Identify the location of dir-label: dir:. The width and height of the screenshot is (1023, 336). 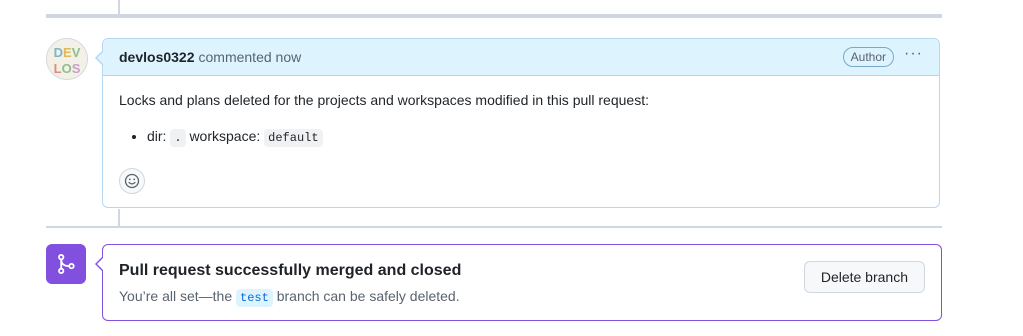
(157, 136).